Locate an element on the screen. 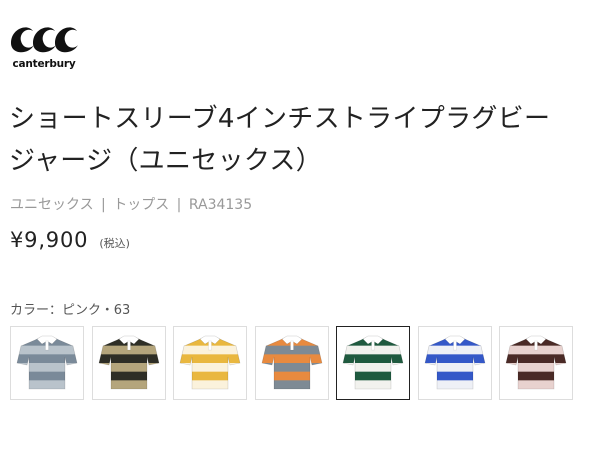  product-category: ユニセックス is located at coordinates (52, 205).